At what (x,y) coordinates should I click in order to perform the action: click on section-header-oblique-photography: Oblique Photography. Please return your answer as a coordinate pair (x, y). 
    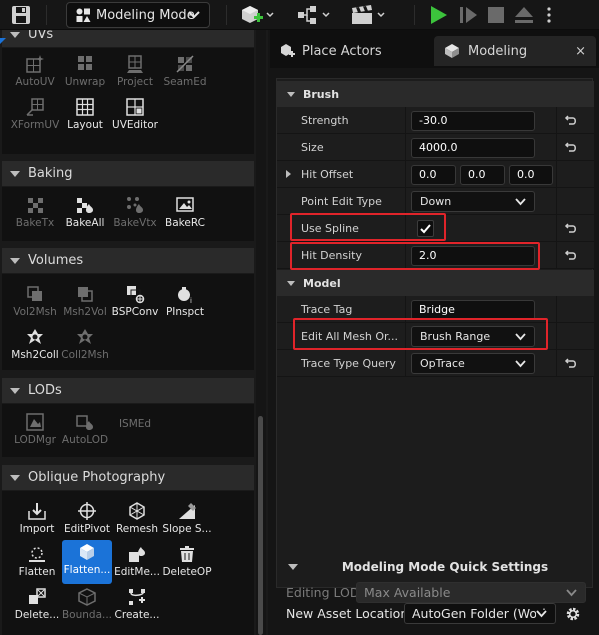
    Looking at the image, I should click on (128, 477).